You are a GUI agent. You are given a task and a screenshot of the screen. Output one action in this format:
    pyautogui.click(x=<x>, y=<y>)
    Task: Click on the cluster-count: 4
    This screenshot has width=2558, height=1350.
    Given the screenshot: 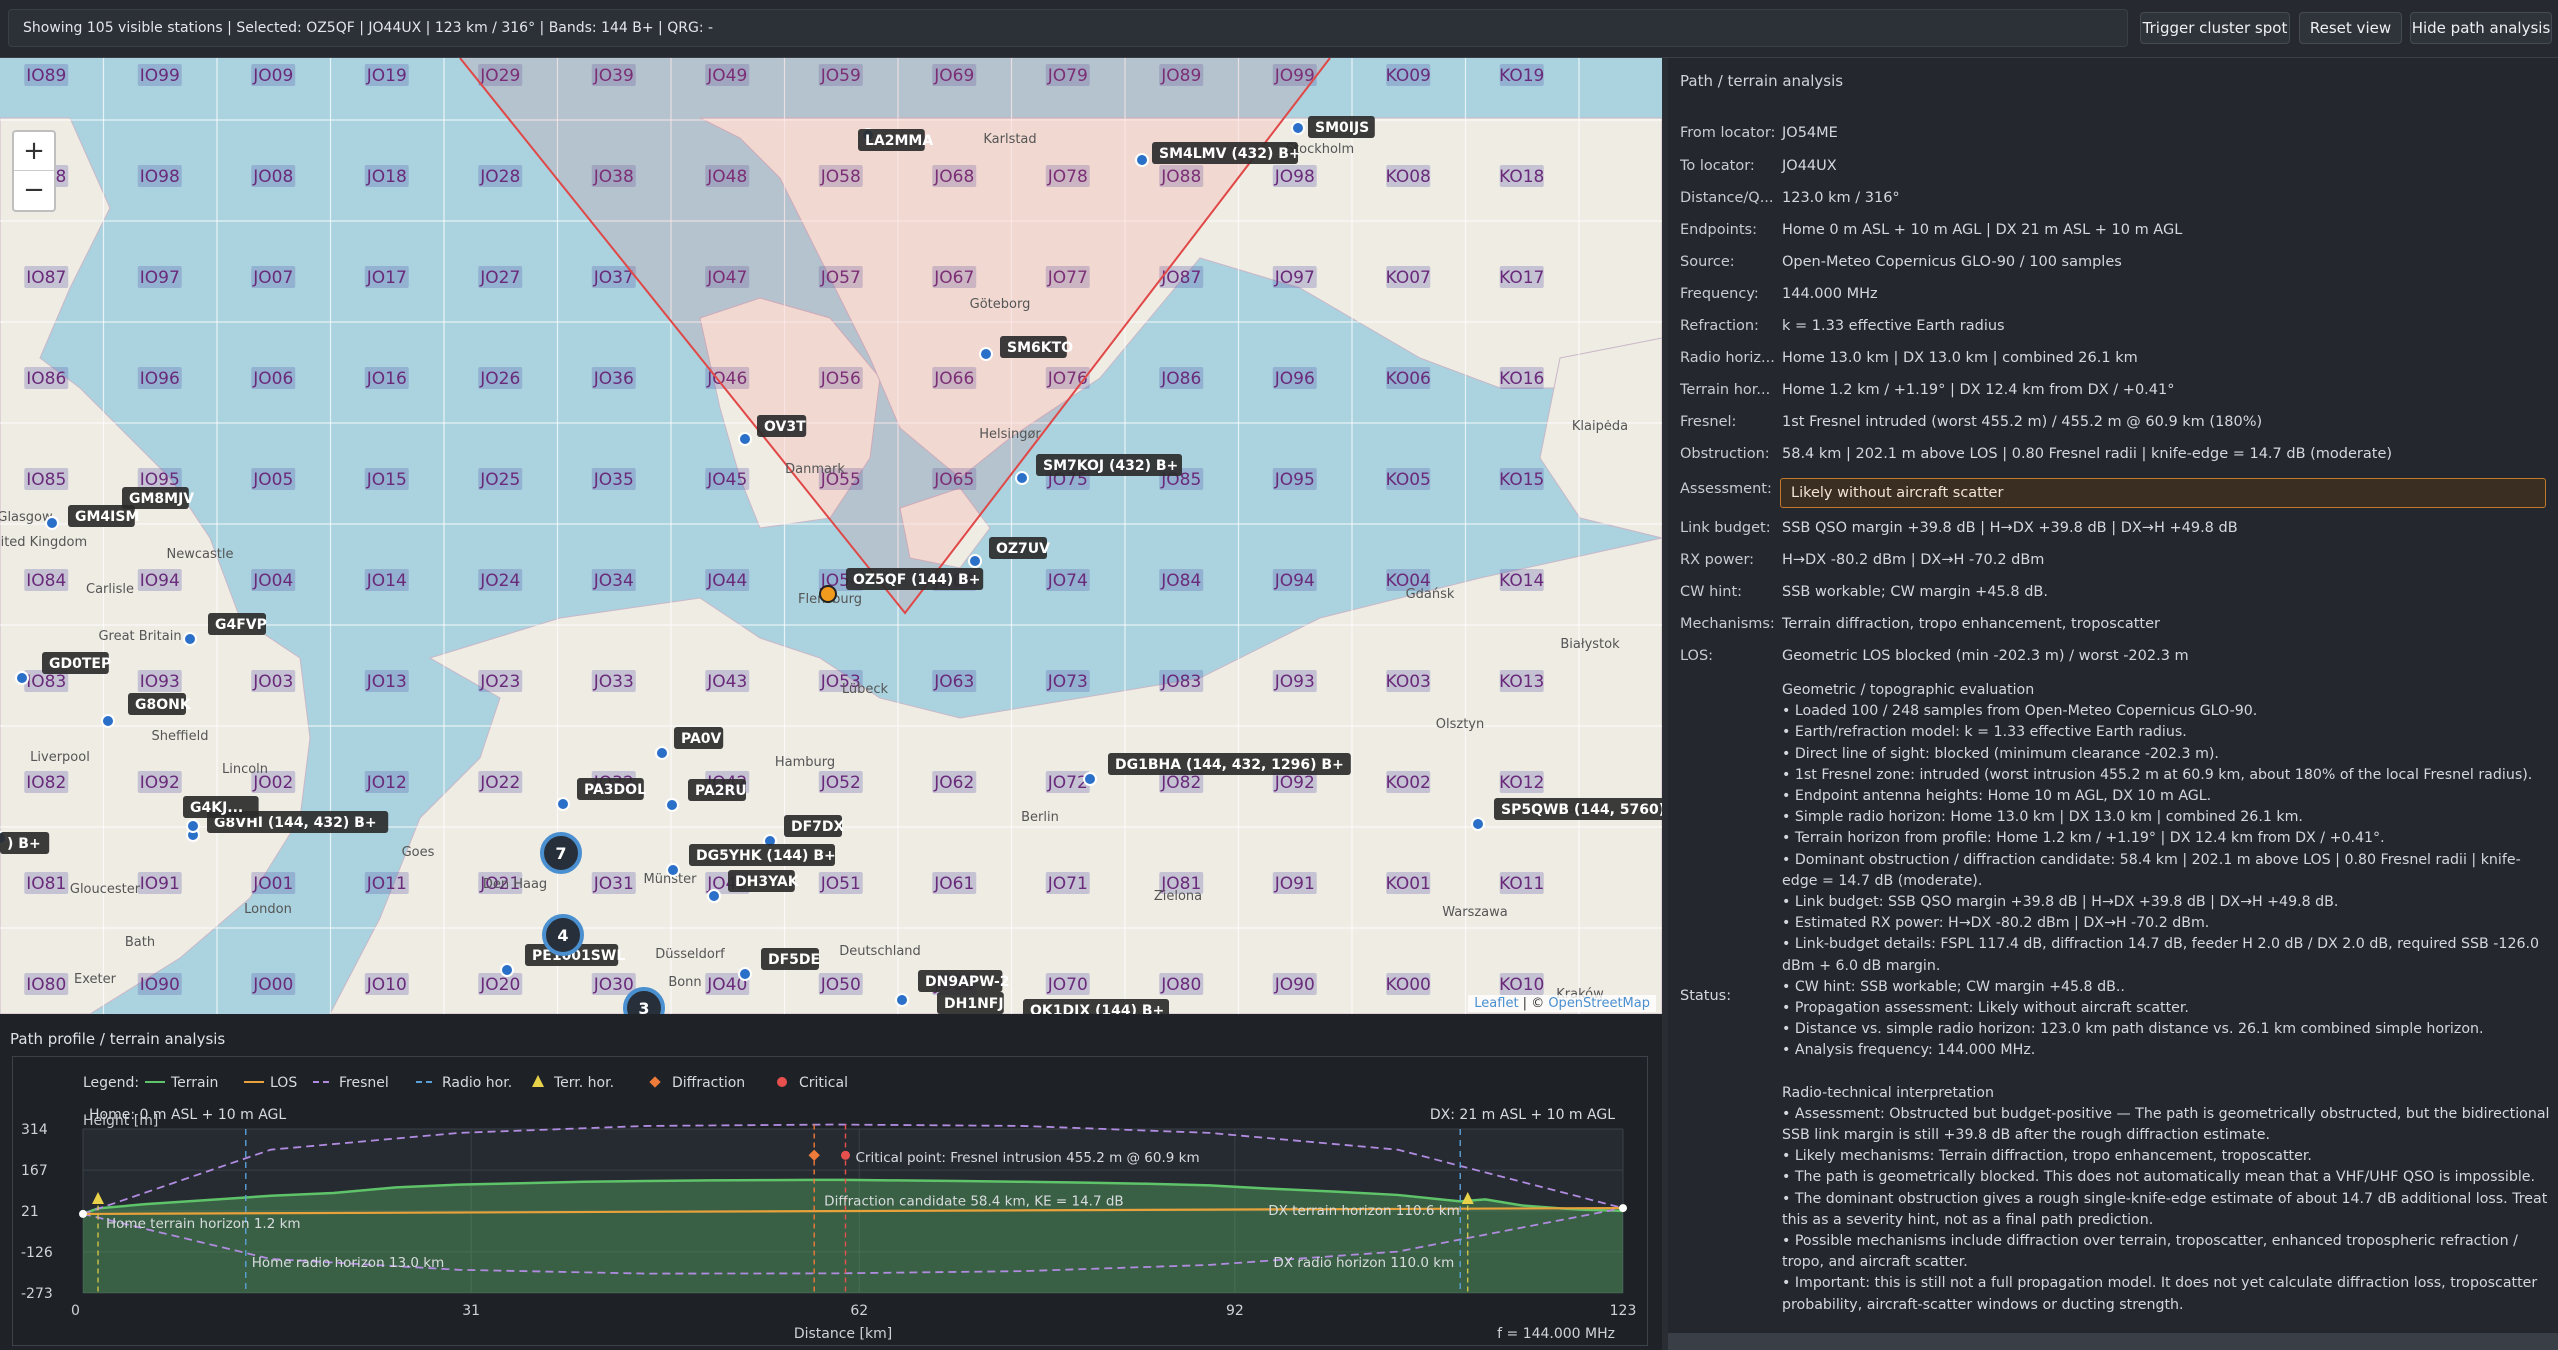 What is the action you would take?
    pyautogui.click(x=562, y=935)
    